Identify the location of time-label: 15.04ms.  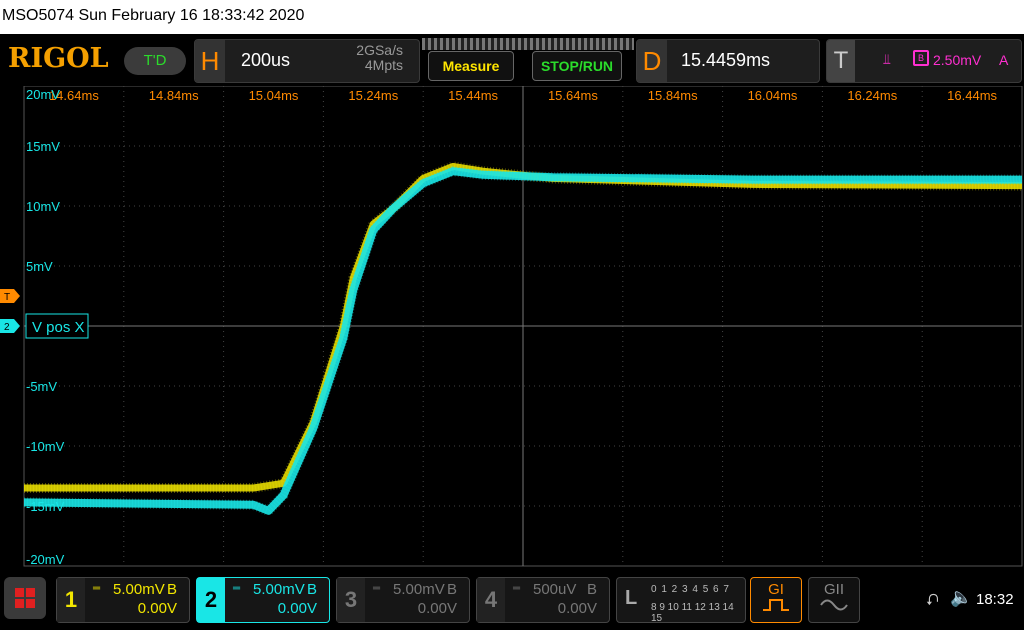
(274, 95).